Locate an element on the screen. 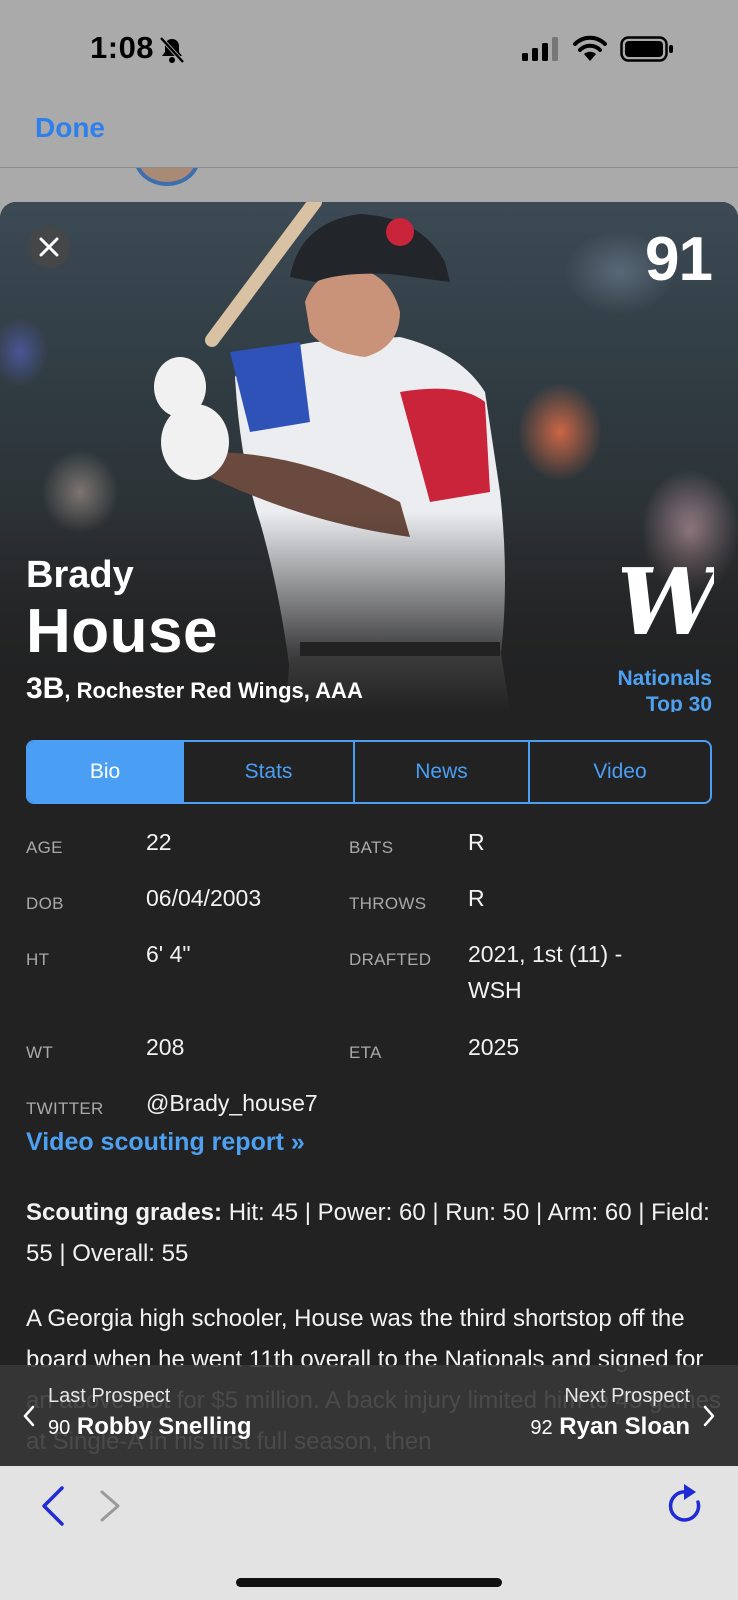 The height and width of the screenshot is (1600, 738). svg-text: W is located at coordinates (668, 603).